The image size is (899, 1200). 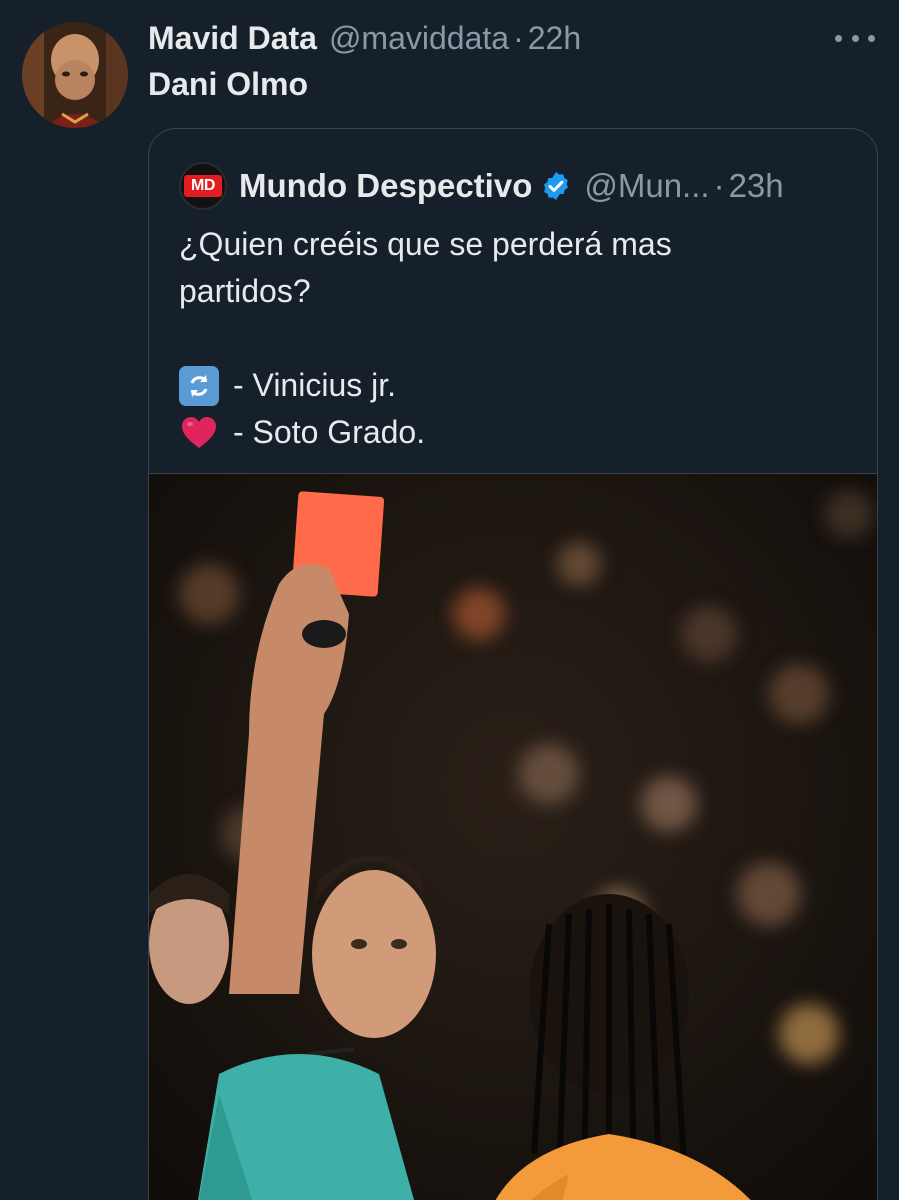 I want to click on tweet-timestamp: 22h, so click(x=554, y=38).